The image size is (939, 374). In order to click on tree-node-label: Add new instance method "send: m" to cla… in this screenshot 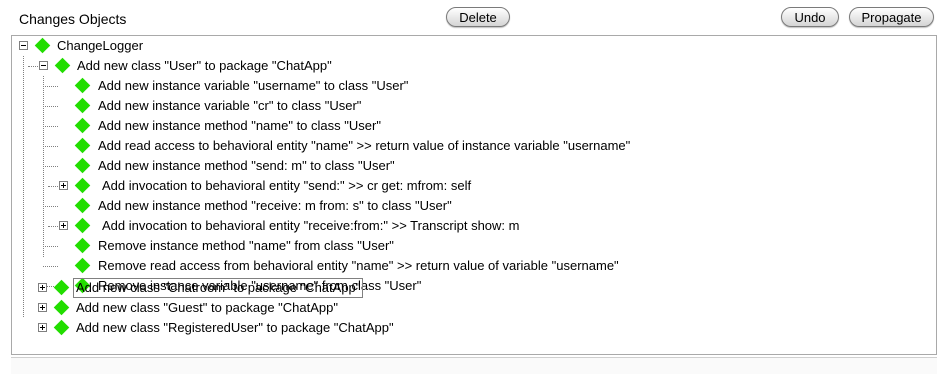, I will do `click(246, 165)`.